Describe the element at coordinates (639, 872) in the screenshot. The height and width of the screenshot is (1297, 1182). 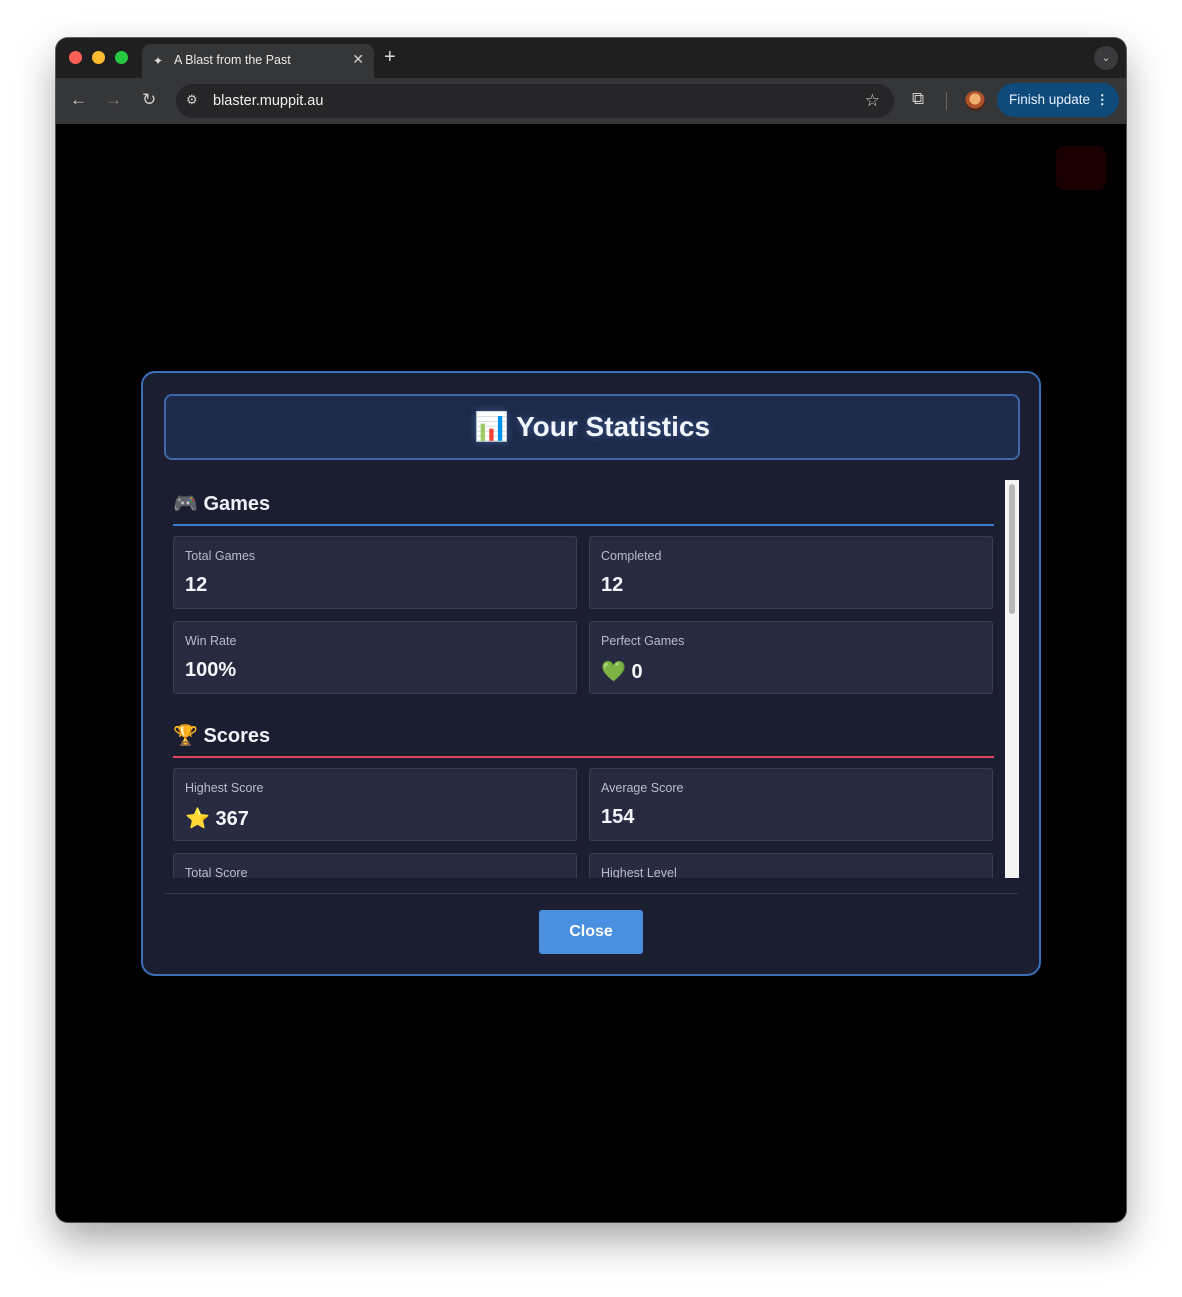
I see `stat-label: Highest Level` at that location.